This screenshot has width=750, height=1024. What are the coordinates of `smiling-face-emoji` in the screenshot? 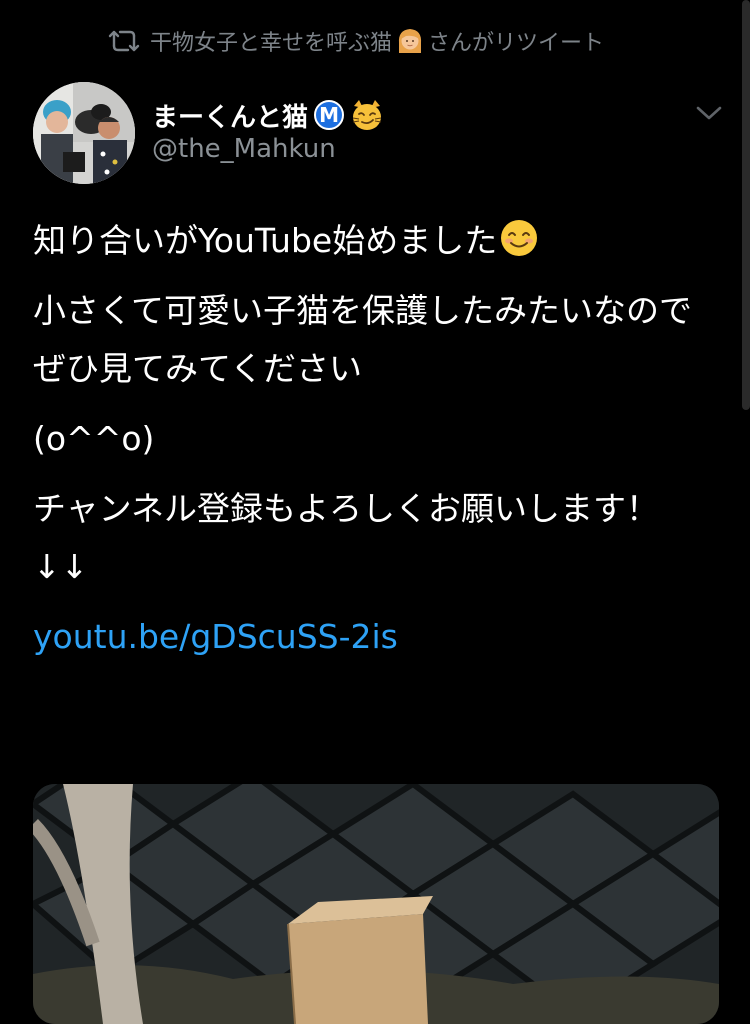 It's located at (519, 238).